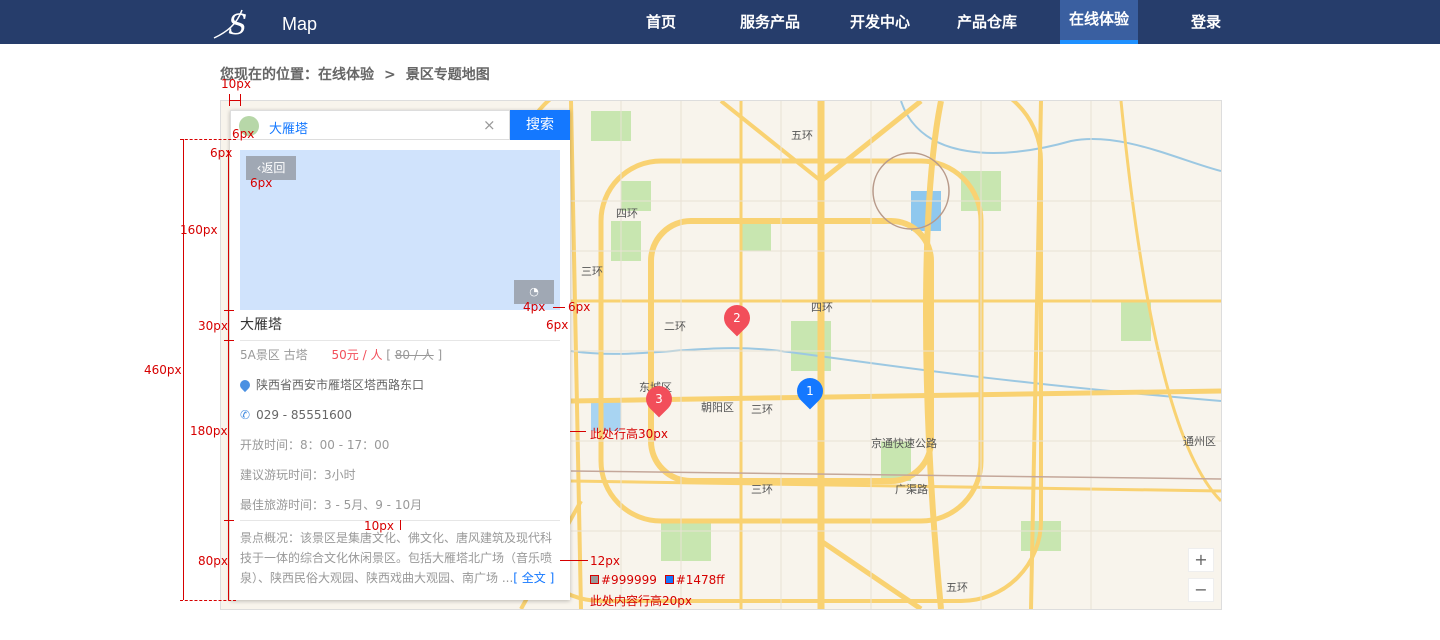 This screenshot has height=640, width=1440. Describe the element at coordinates (213, 326) in the screenshot. I see `annotation: 30px` at that location.